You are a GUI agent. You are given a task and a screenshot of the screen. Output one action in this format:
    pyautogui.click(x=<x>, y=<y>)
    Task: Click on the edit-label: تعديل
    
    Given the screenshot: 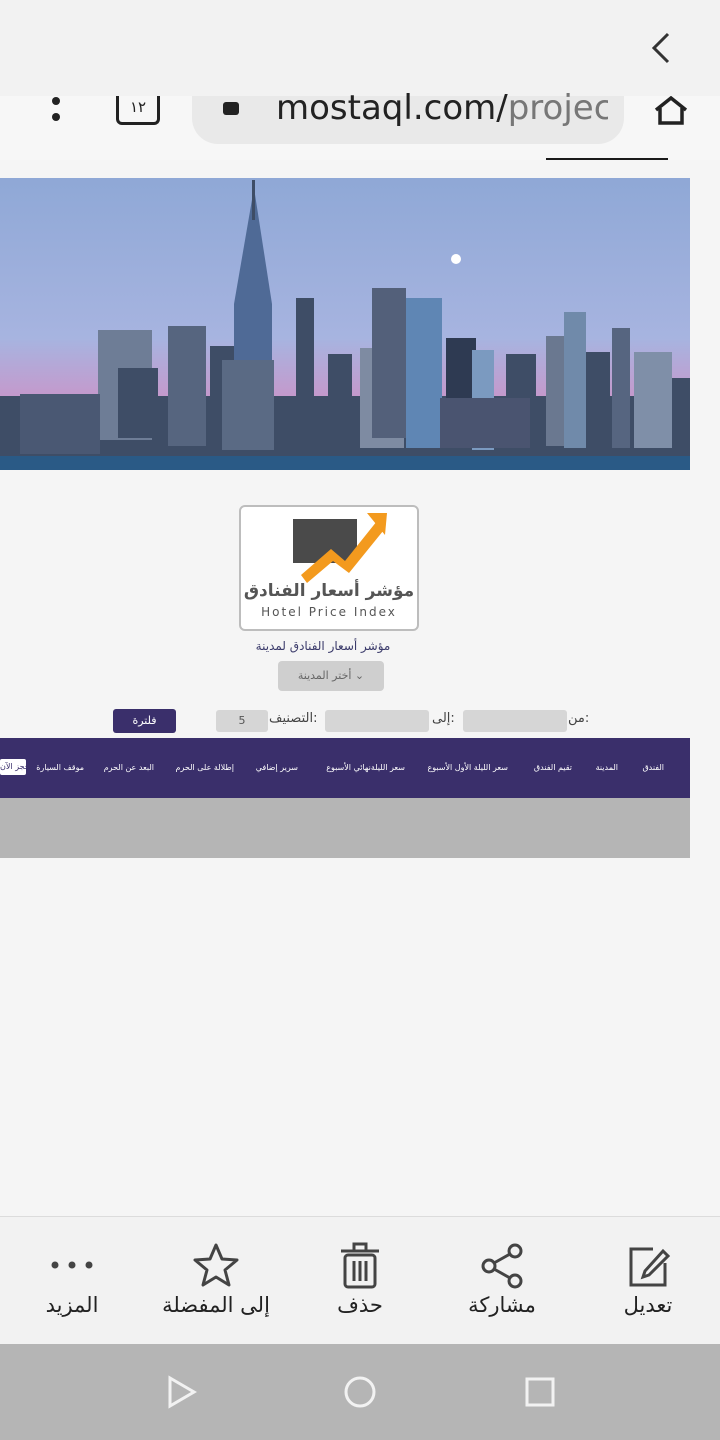 What is the action you would take?
    pyautogui.click(x=648, y=1305)
    